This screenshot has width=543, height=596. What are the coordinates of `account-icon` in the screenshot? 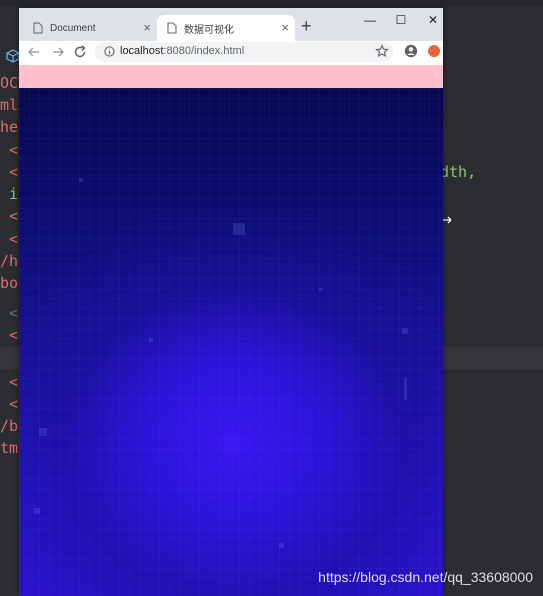 It's located at (411, 51).